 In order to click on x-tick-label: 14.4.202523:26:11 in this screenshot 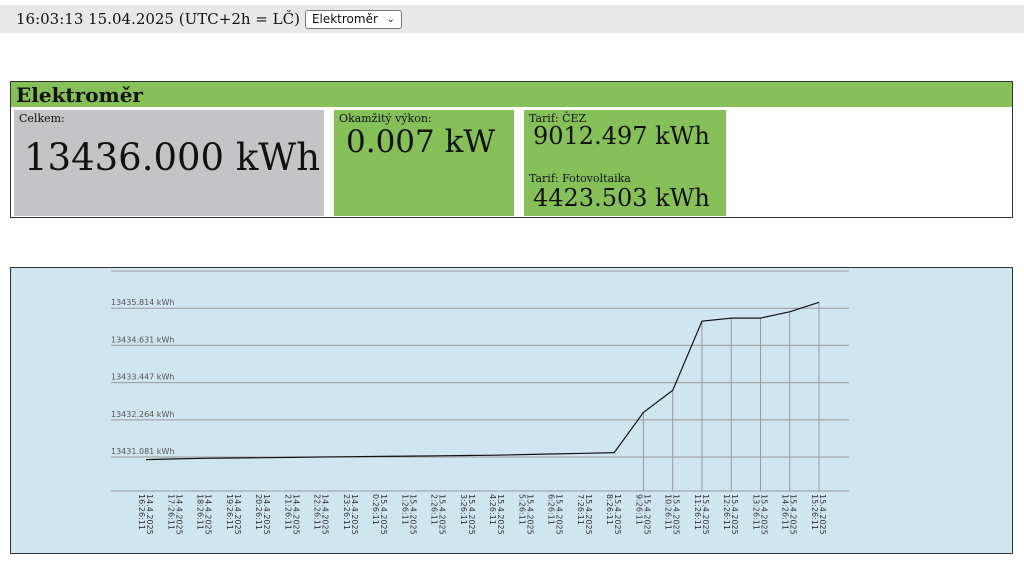, I will do `click(350, 514)`.